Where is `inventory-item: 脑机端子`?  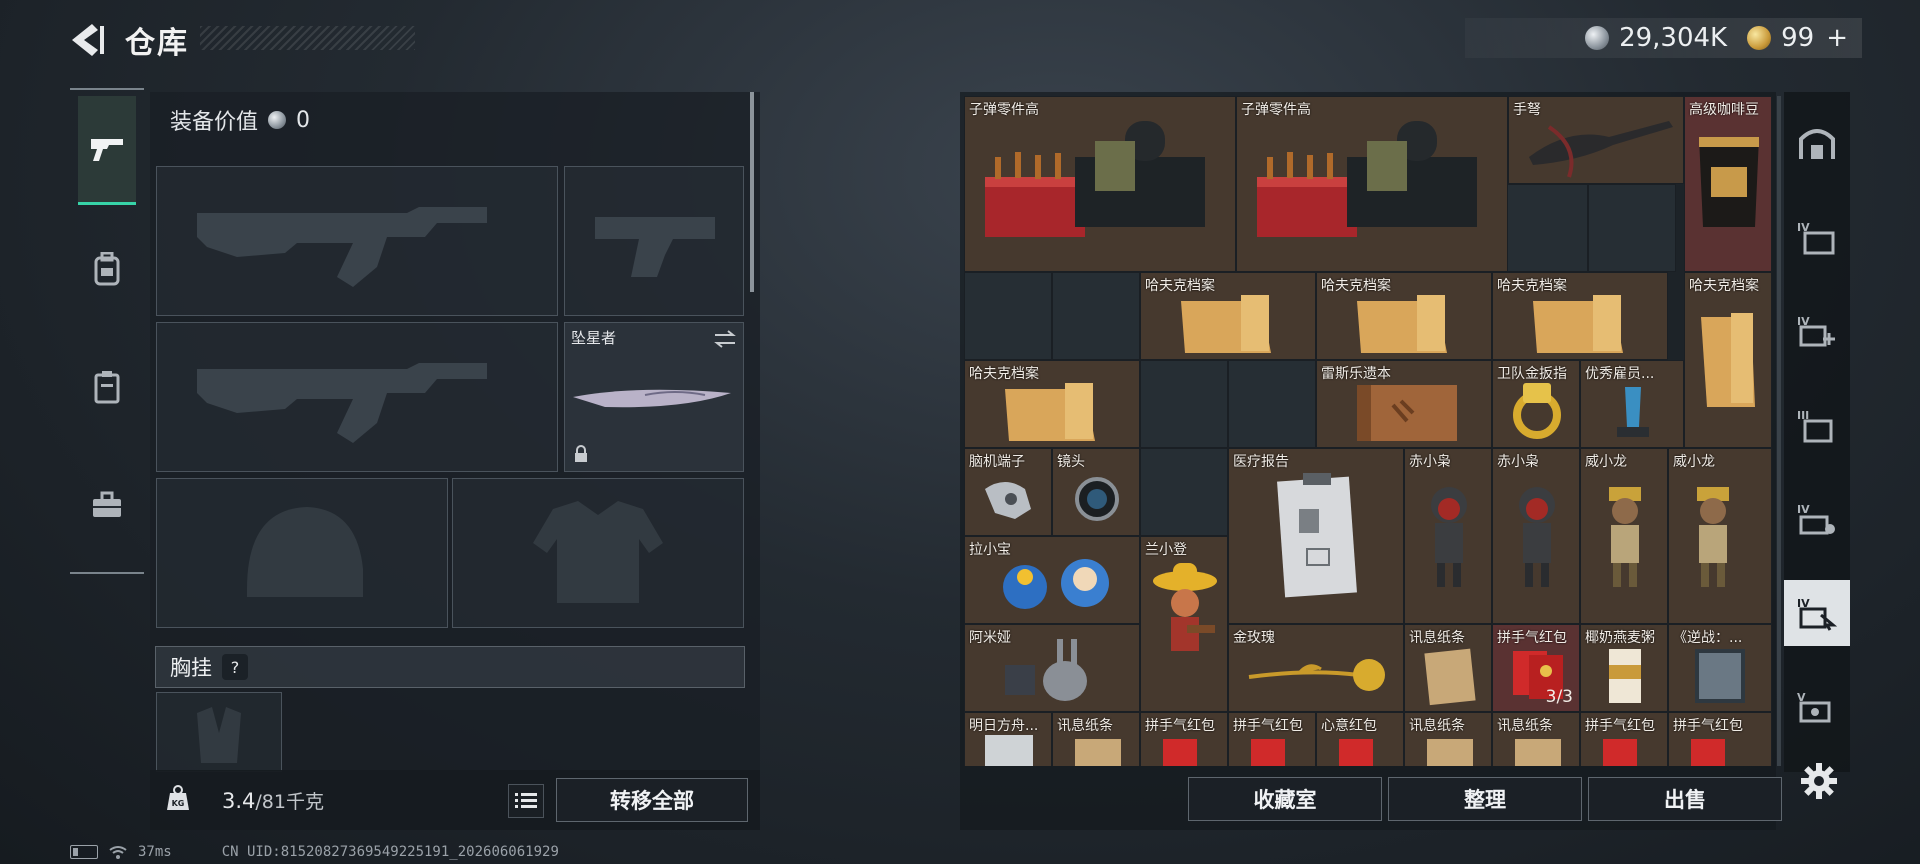
inventory-item: 脑机端子 is located at coordinates (1008, 492).